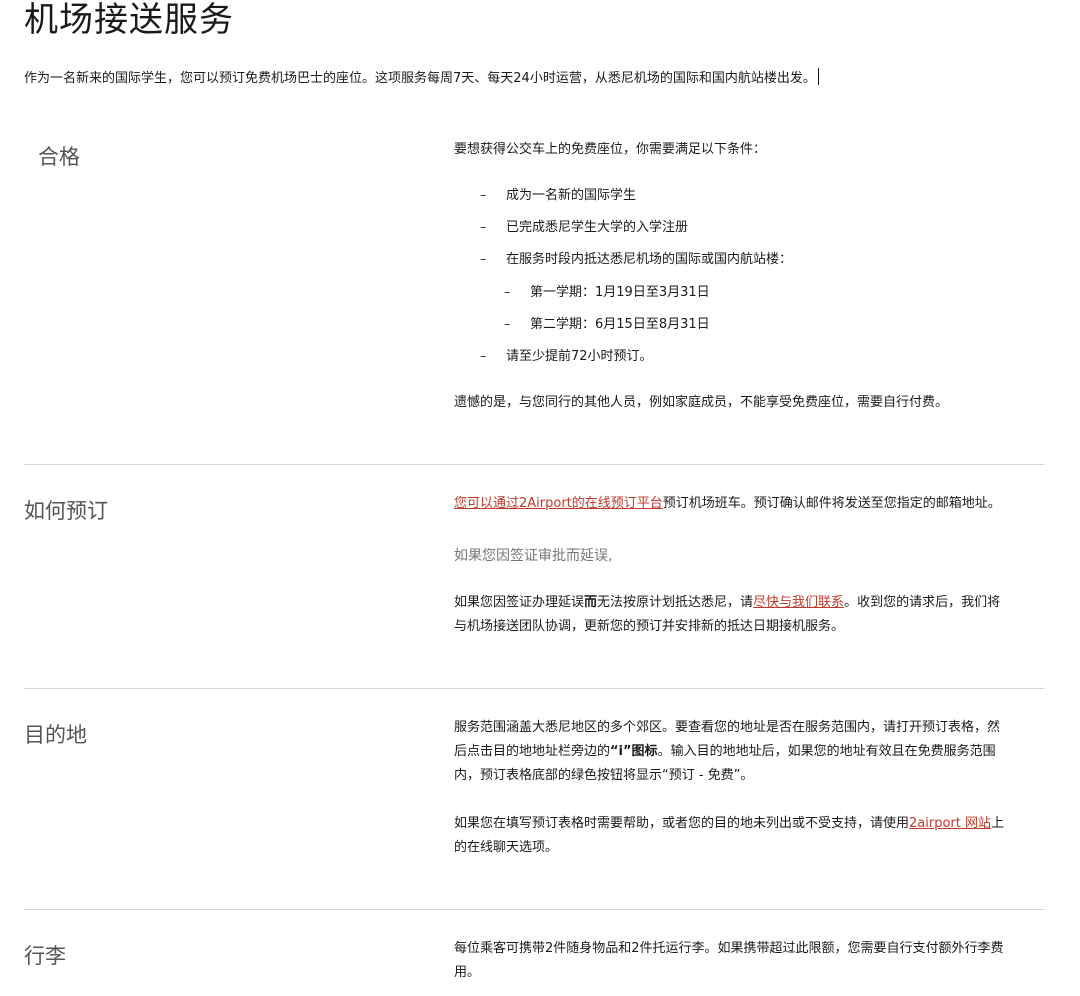 This screenshot has height=996, width=1080. I want to click on help-text: 的在线聊天选项。, so click(506, 847).